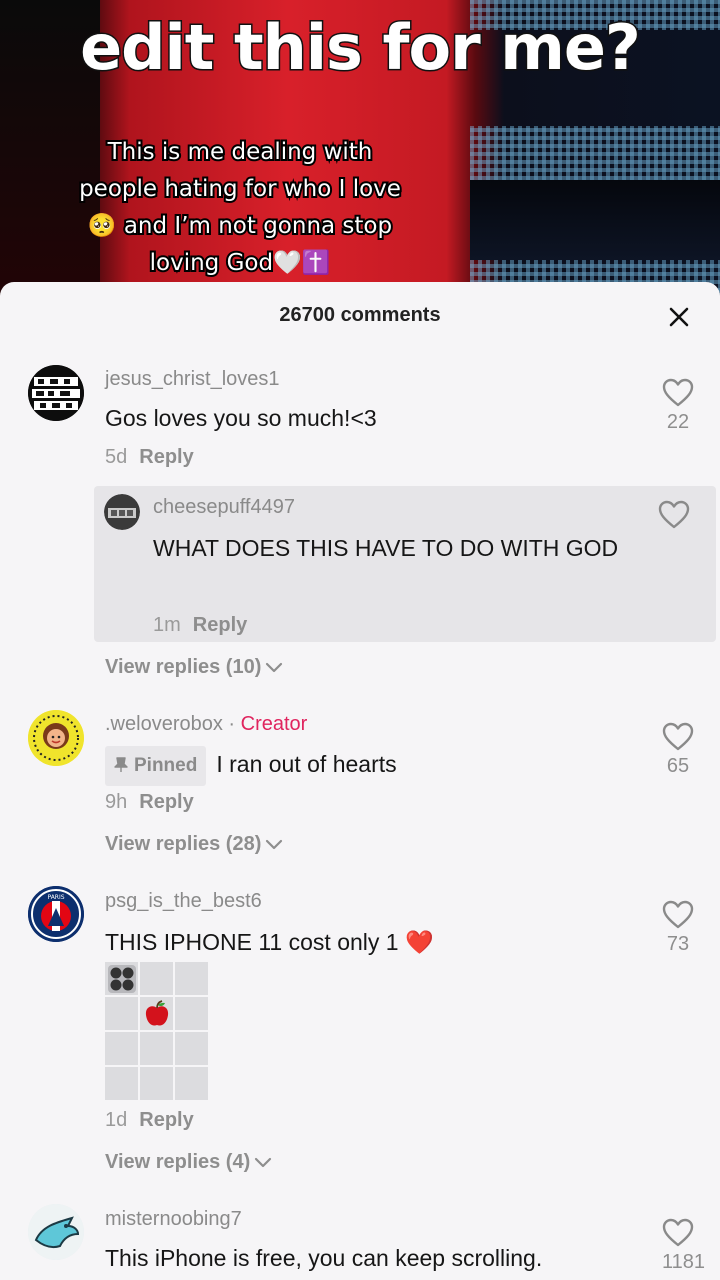 The height and width of the screenshot is (1280, 720). What do you see at coordinates (164, 724) in the screenshot?
I see `comment-username: .weloverobox` at bounding box center [164, 724].